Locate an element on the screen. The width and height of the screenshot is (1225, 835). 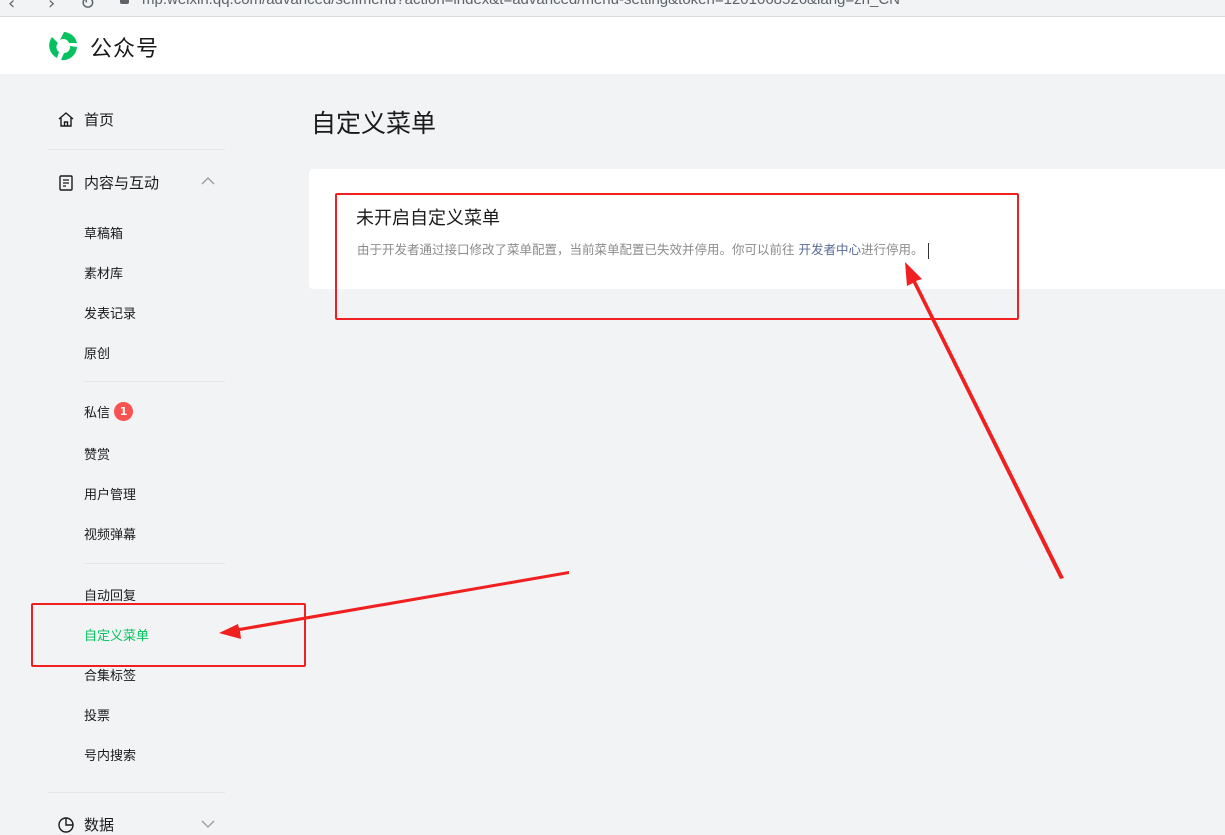
page-title: 自定义菜单 is located at coordinates (374, 123).